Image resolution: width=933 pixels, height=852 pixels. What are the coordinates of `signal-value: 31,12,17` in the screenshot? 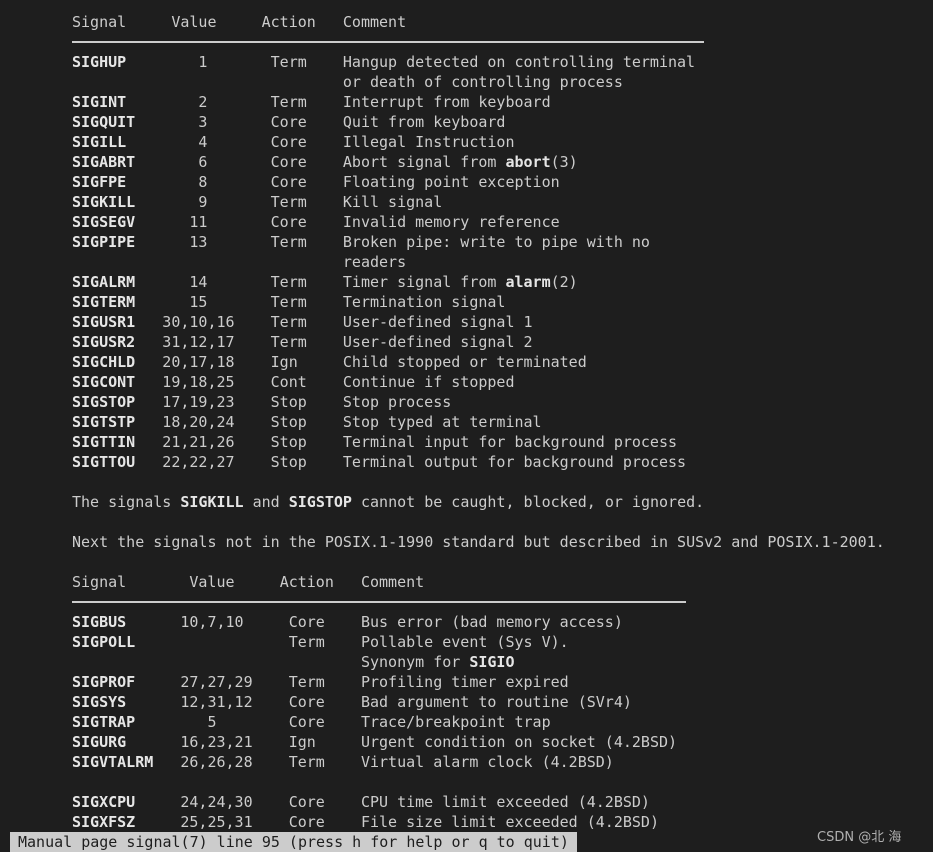 It's located at (198, 342).